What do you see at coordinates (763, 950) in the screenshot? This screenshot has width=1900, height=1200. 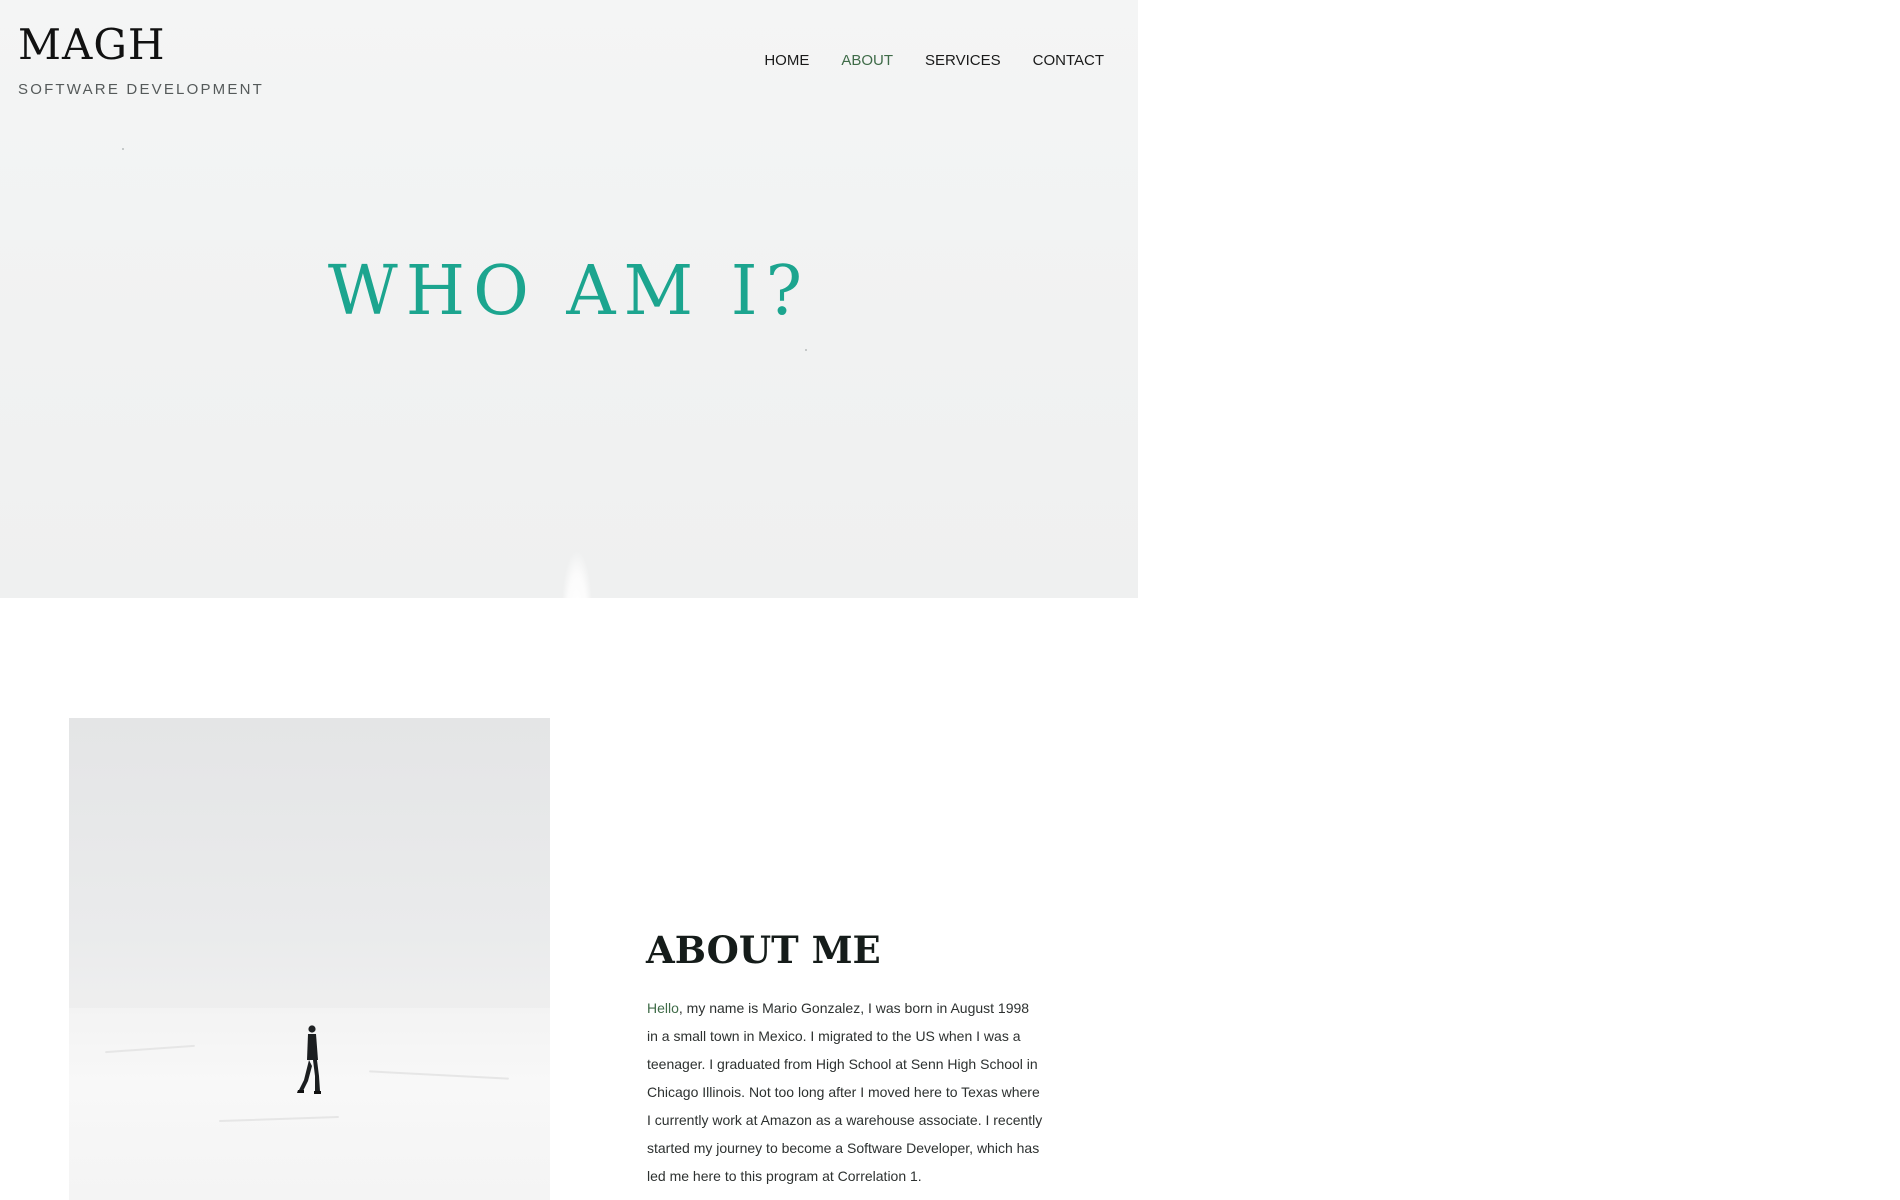 I see `about-title: ABOUT ME` at bounding box center [763, 950].